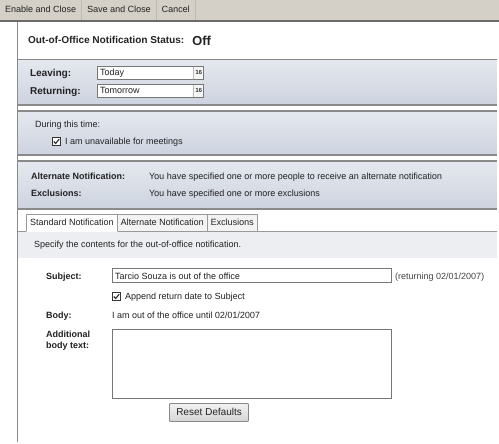 Image resolution: width=499 pixels, height=444 pixels. Describe the element at coordinates (163, 222) in the screenshot. I see `tab: Alternate Notification` at that location.